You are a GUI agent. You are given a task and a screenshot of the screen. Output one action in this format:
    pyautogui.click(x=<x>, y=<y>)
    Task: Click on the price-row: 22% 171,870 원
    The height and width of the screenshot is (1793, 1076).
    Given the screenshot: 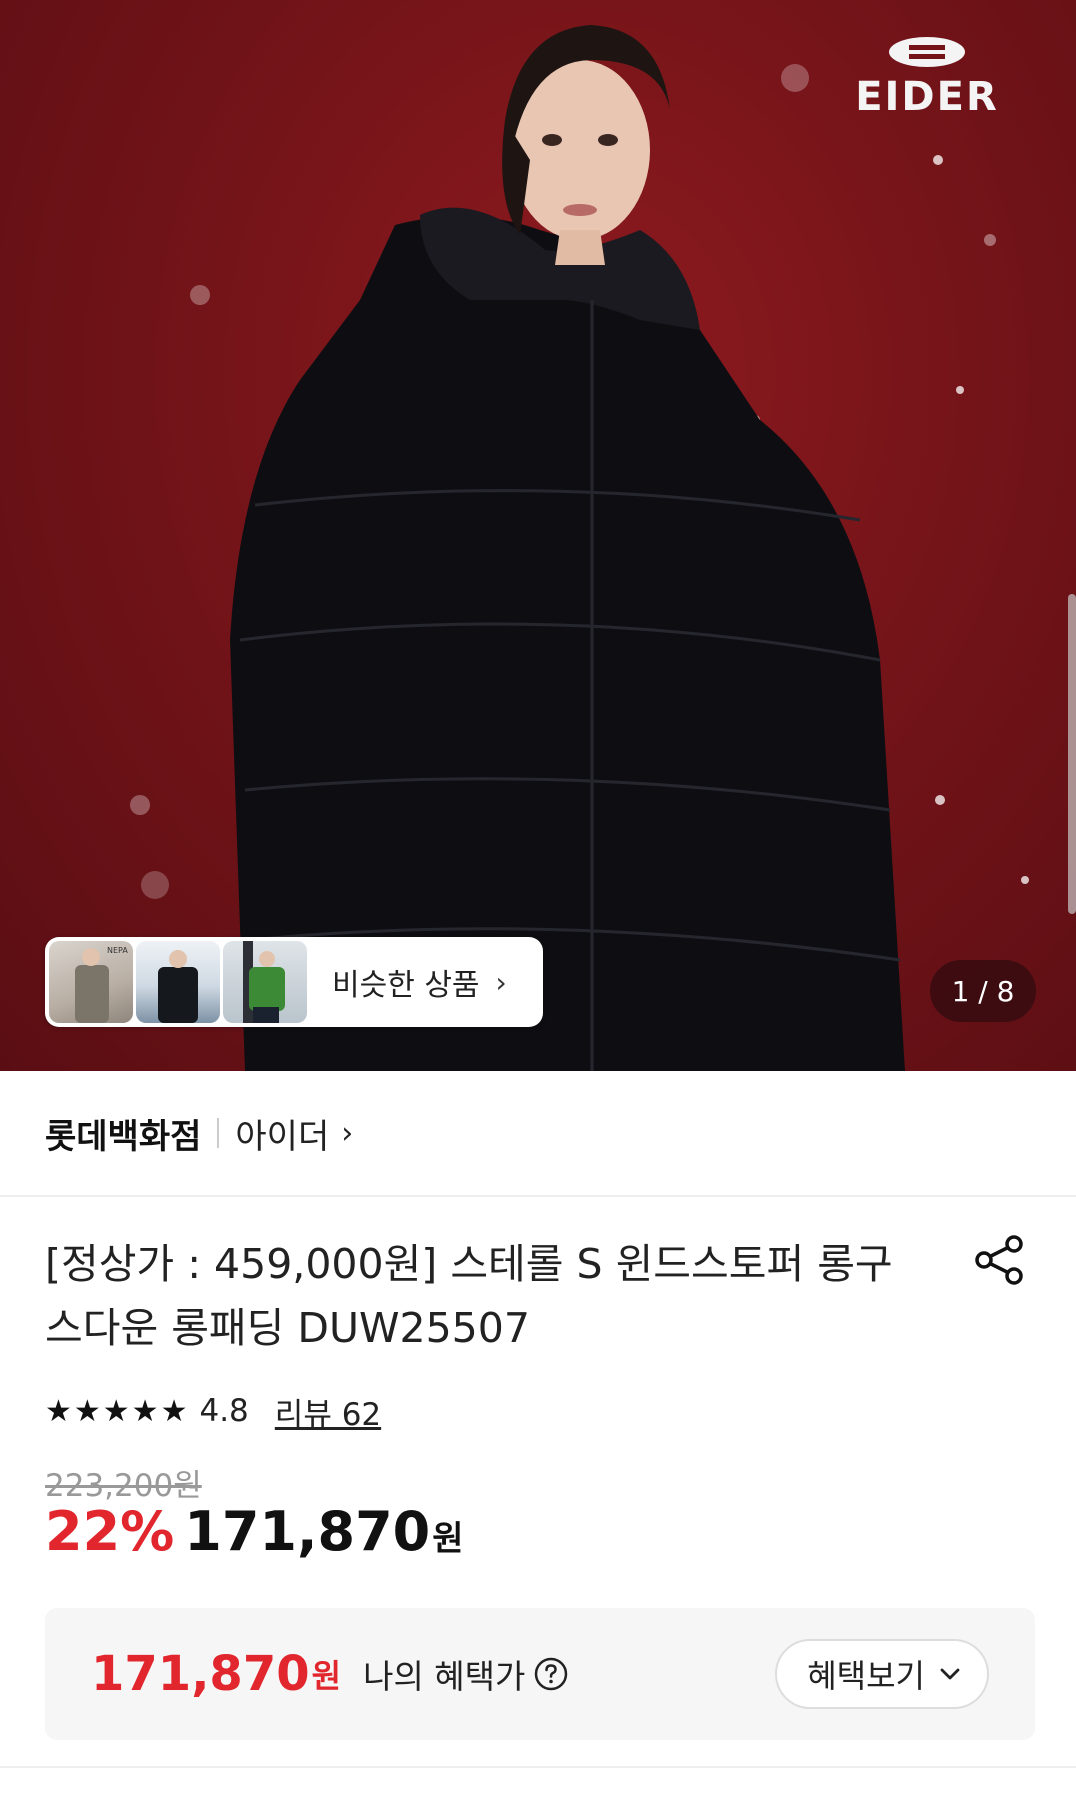 What is the action you would take?
    pyautogui.click(x=254, y=1531)
    